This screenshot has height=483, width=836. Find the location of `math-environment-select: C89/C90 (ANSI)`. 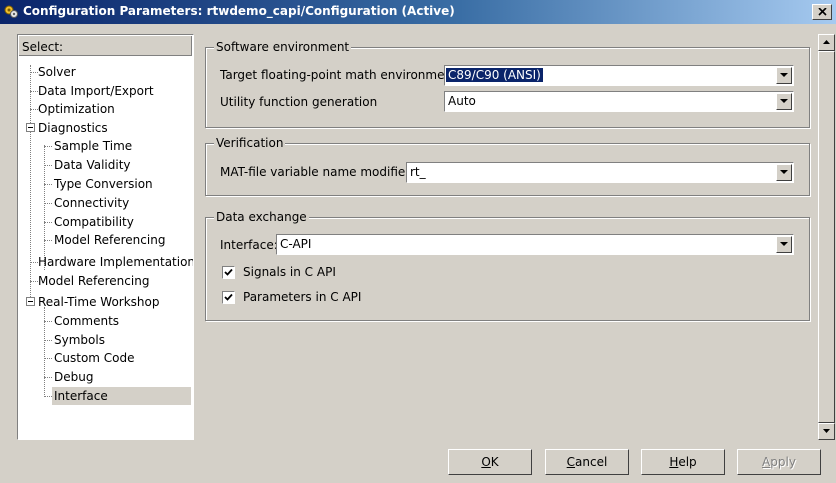

math-environment-select: C89/C90 (ANSI) is located at coordinates (619, 75).